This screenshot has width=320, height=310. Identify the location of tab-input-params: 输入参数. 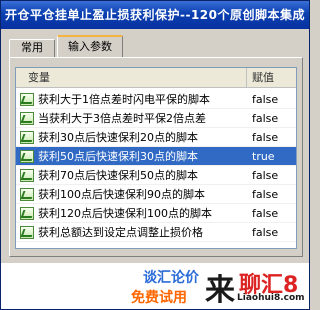
(90, 46).